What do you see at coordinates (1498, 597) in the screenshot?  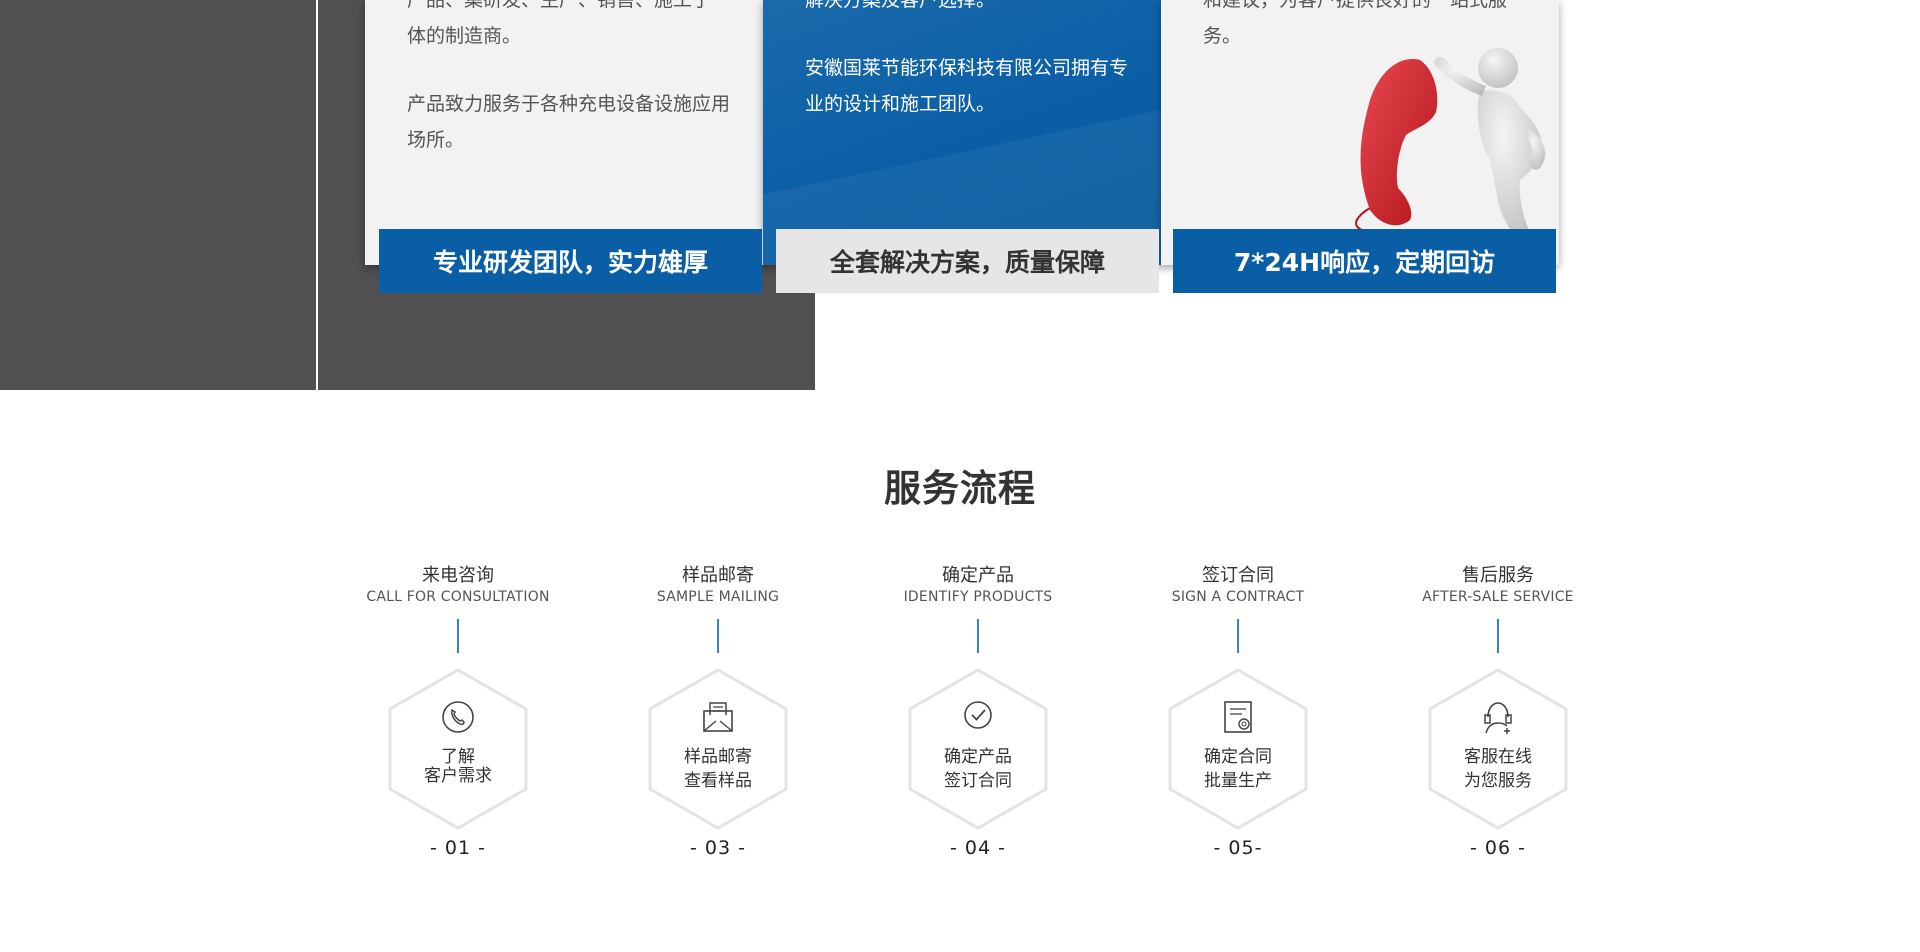 I see `step-subtitle: AFTER-SALE SERVICE` at bounding box center [1498, 597].